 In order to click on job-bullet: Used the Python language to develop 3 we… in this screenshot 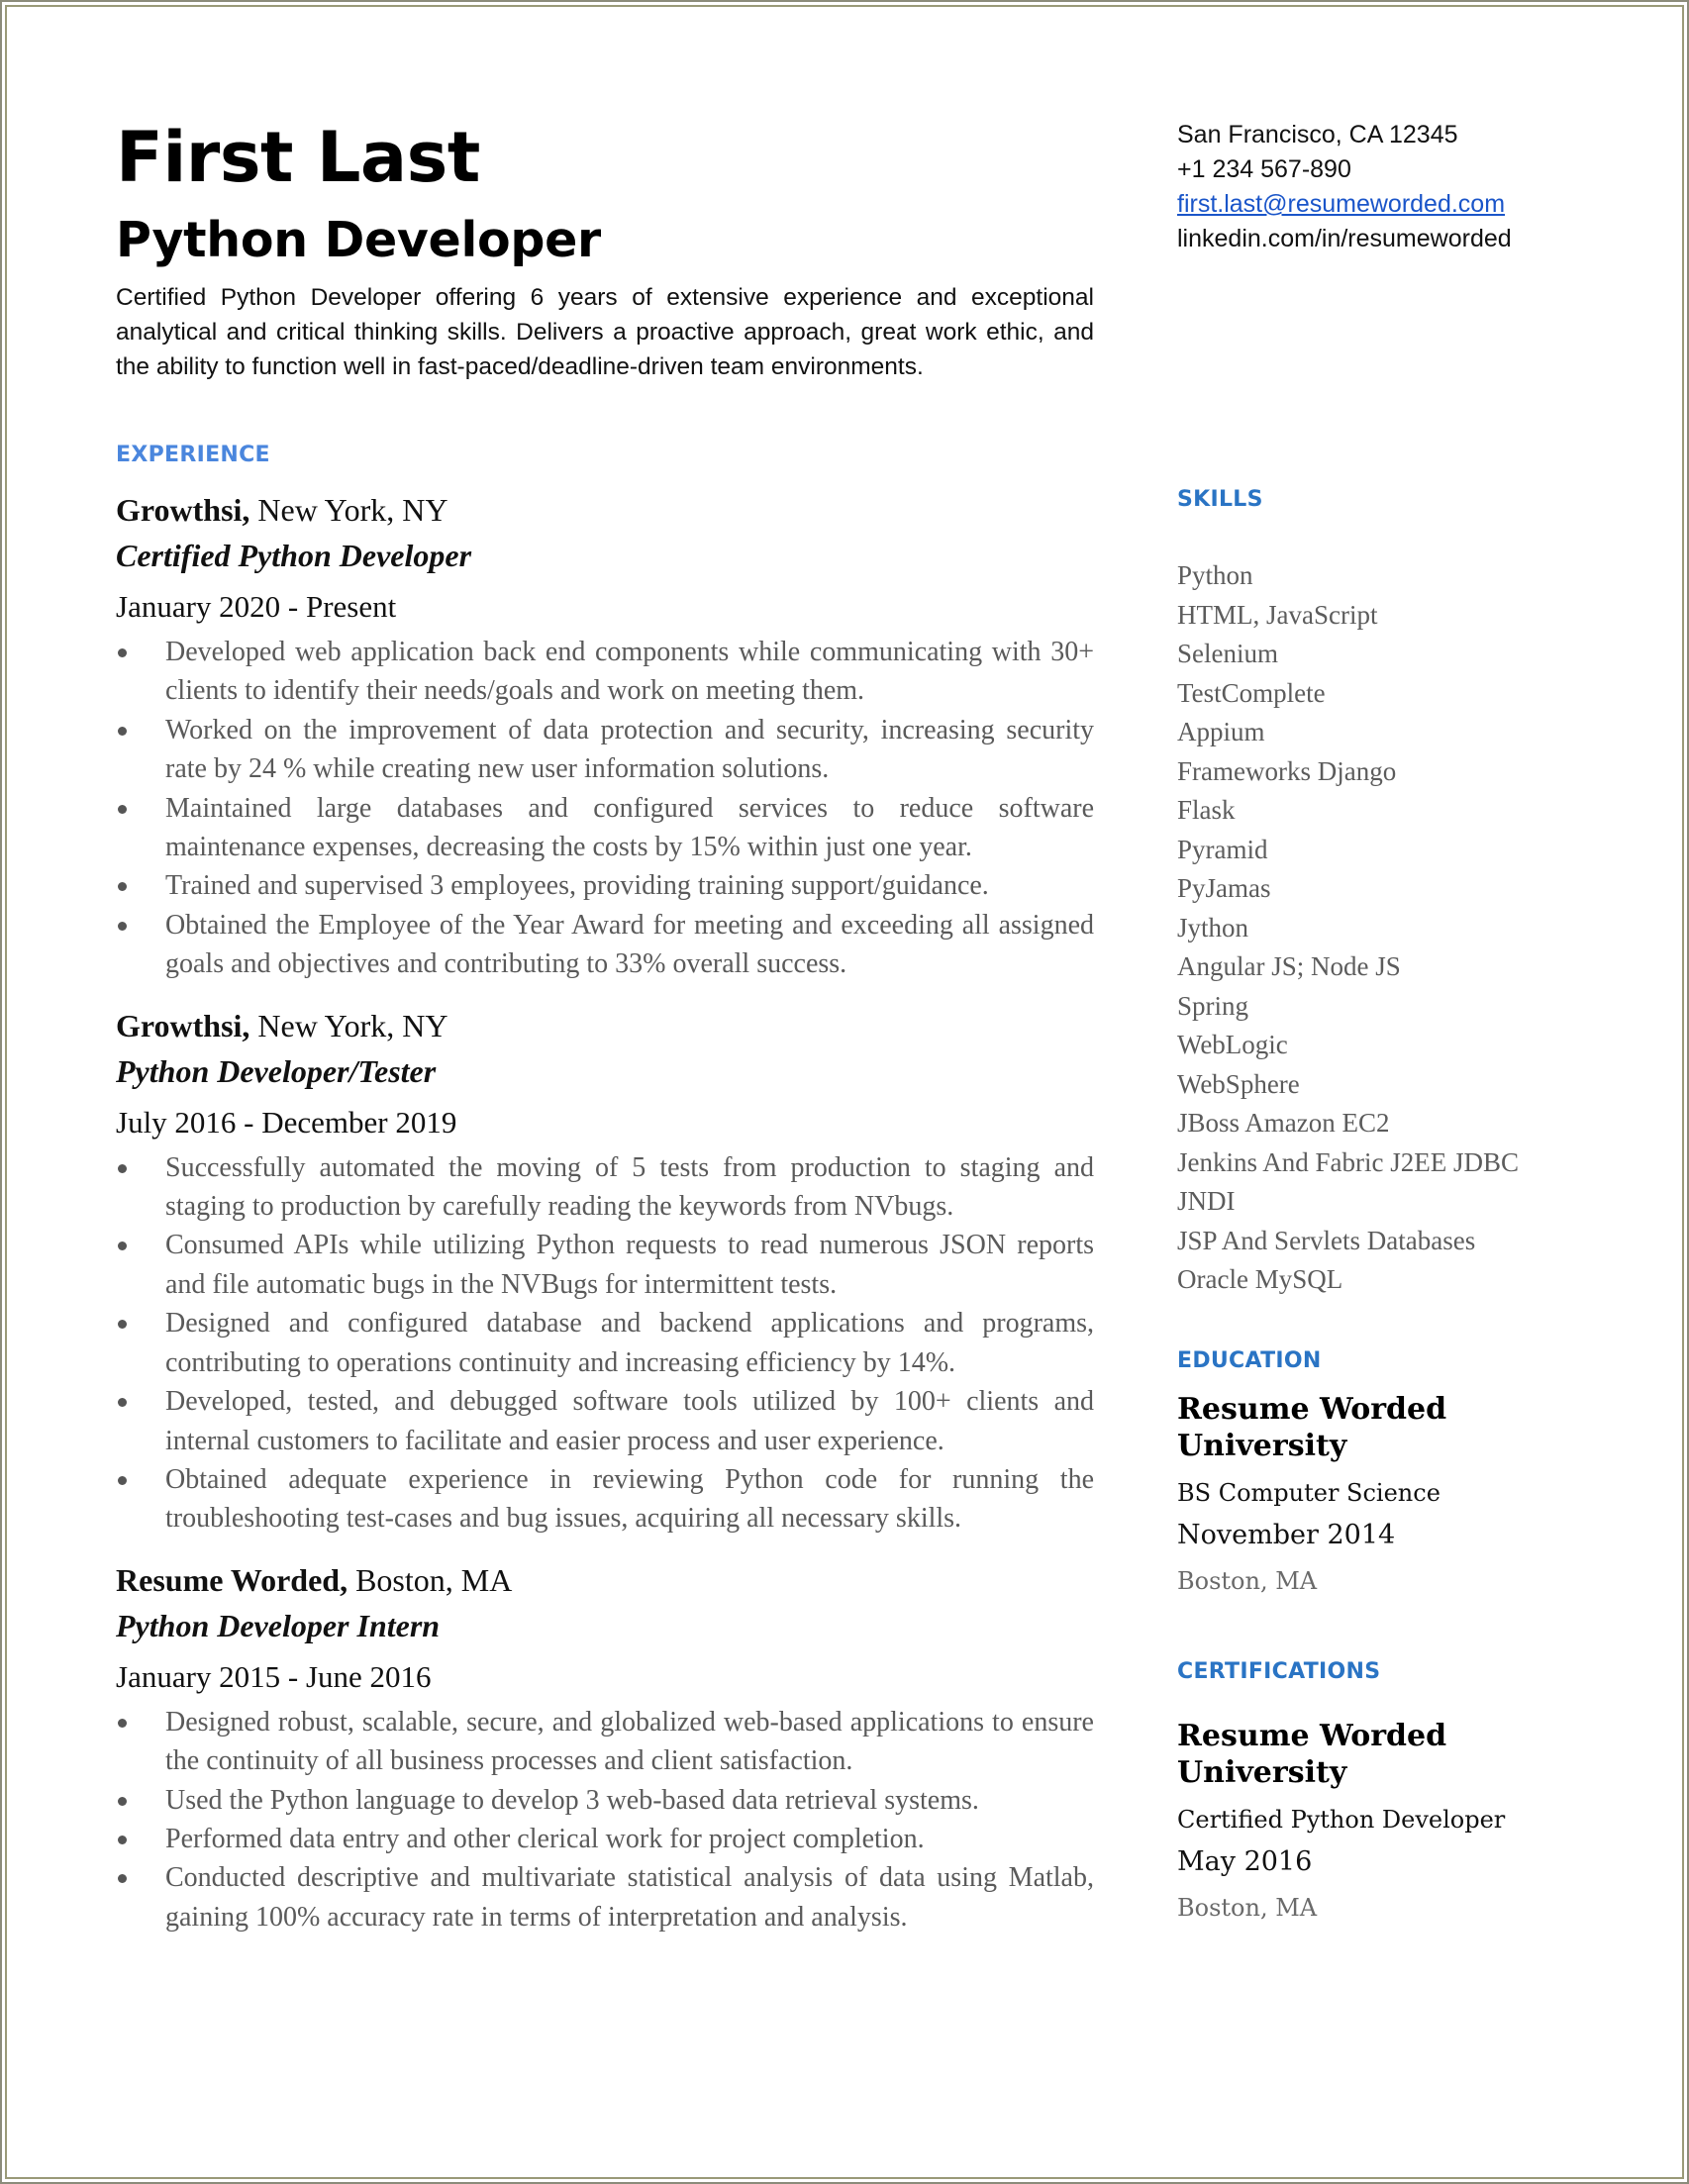, I will do `click(605, 1800)`.